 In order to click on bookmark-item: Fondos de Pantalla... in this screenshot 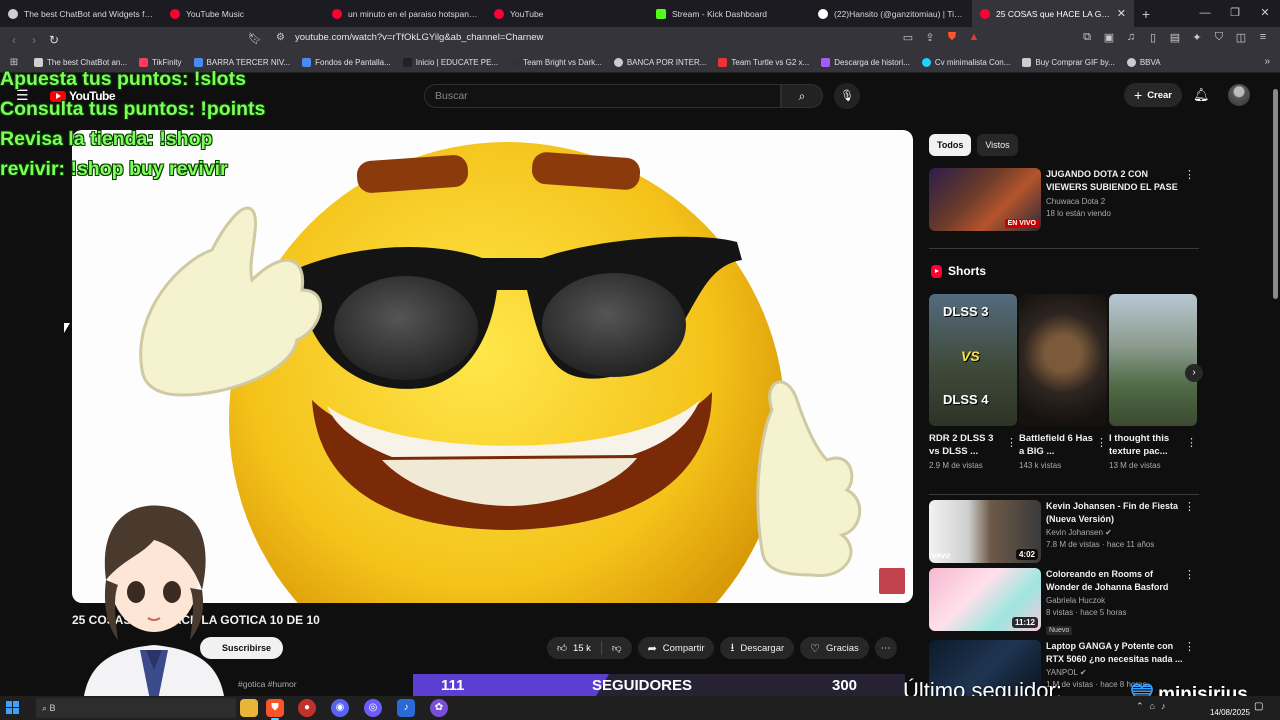, I will do `click(346, 62)`.